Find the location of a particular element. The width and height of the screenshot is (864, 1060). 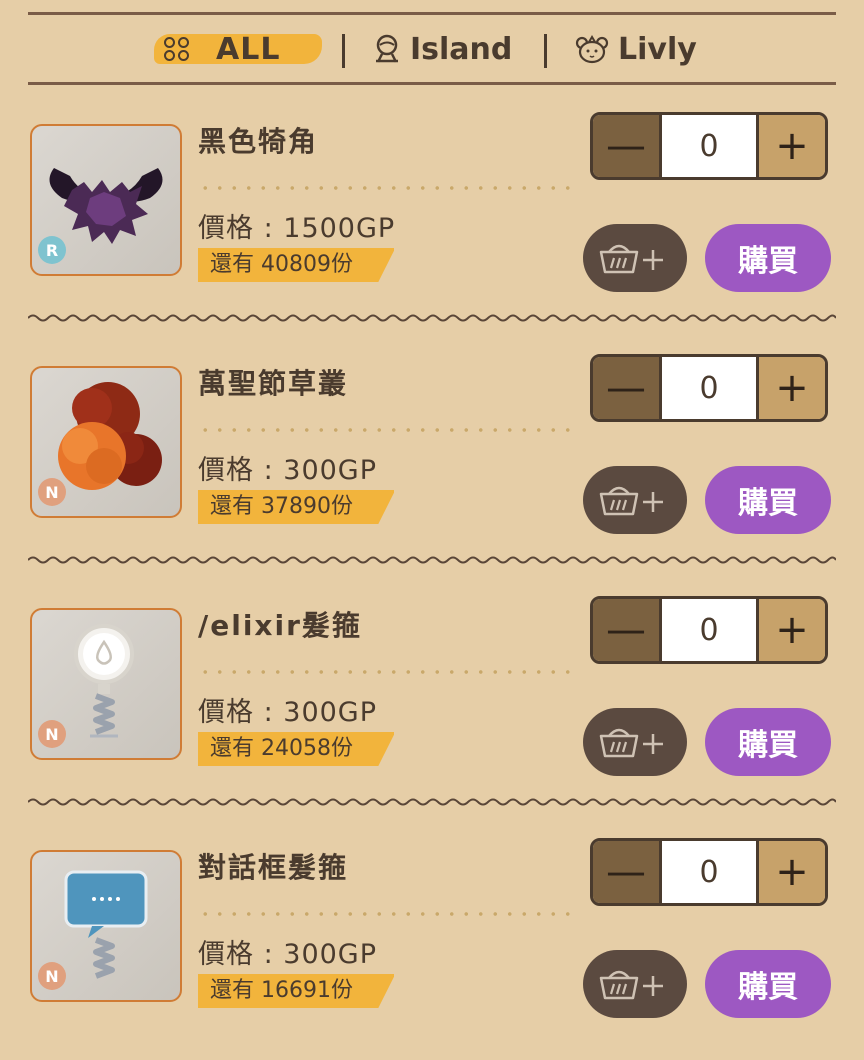

stock-badge: 還有 24058份 is located at coordinates (296, 749).